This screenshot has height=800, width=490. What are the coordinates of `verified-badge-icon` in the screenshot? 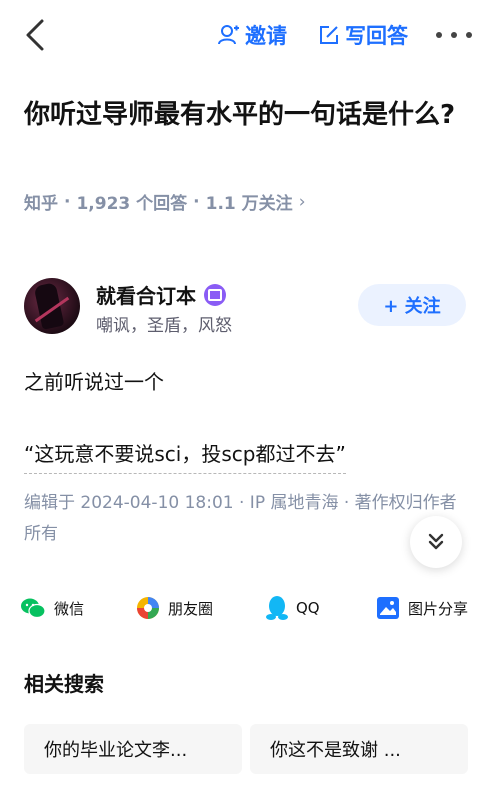 It's located at (215, 294).